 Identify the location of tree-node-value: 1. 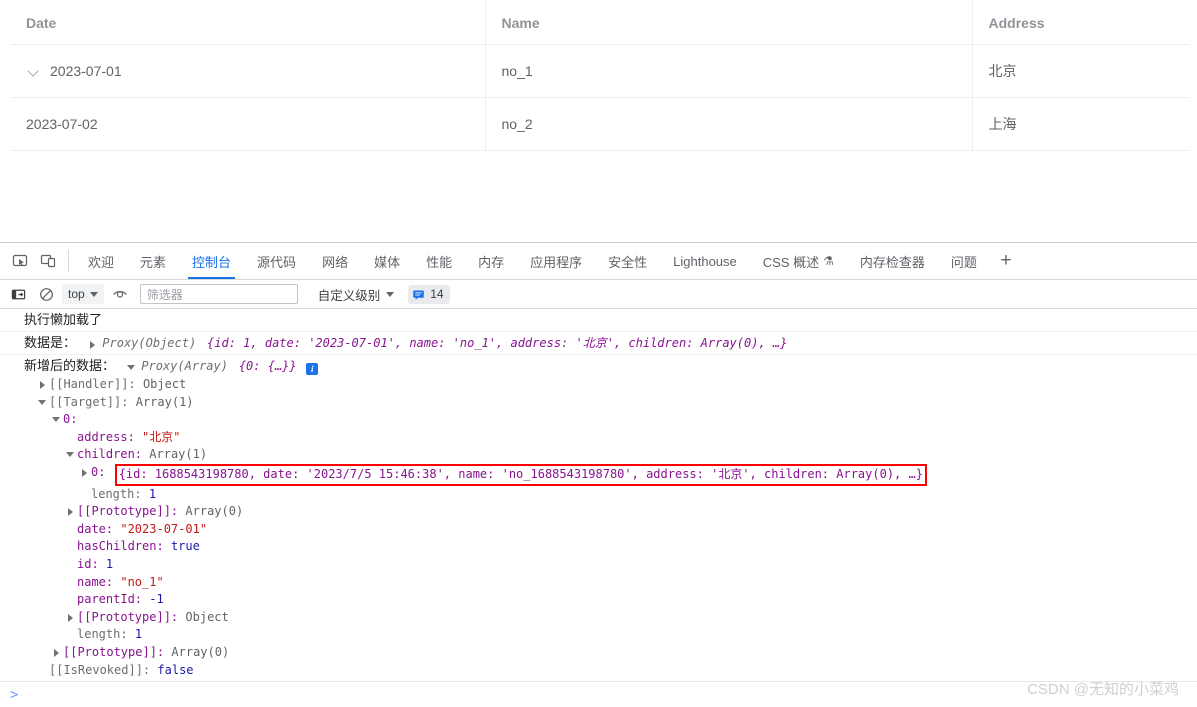
(152, 493).